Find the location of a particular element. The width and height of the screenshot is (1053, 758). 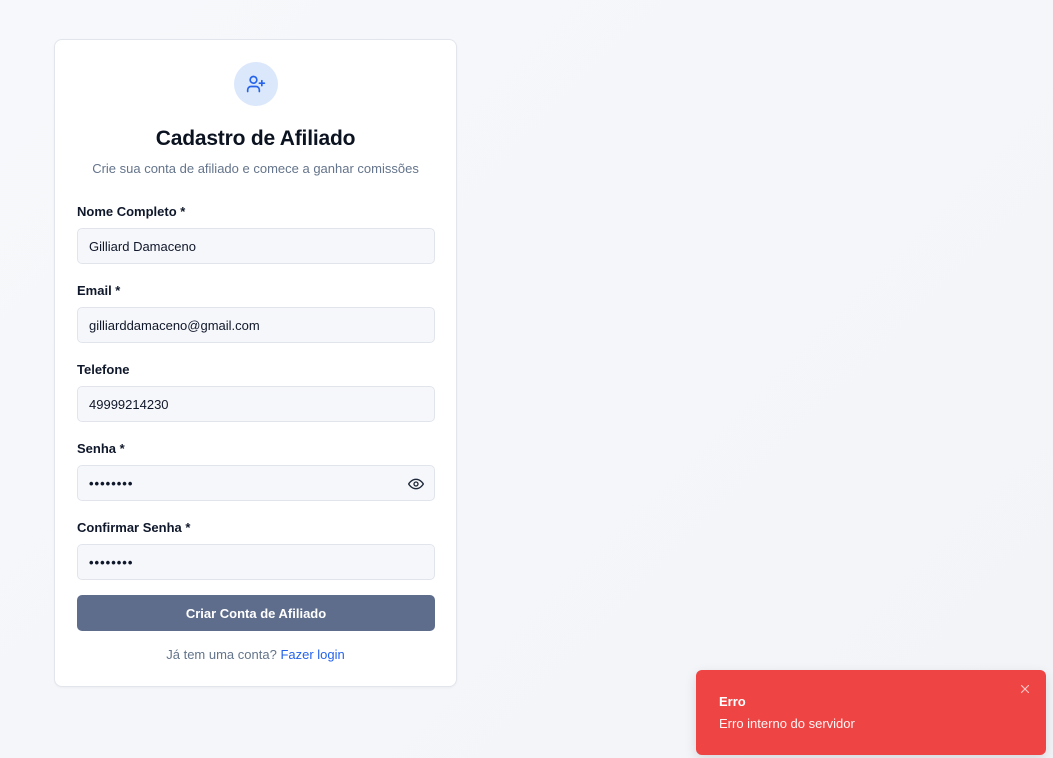

user-plus-icon is located at coordinates (256, 84).